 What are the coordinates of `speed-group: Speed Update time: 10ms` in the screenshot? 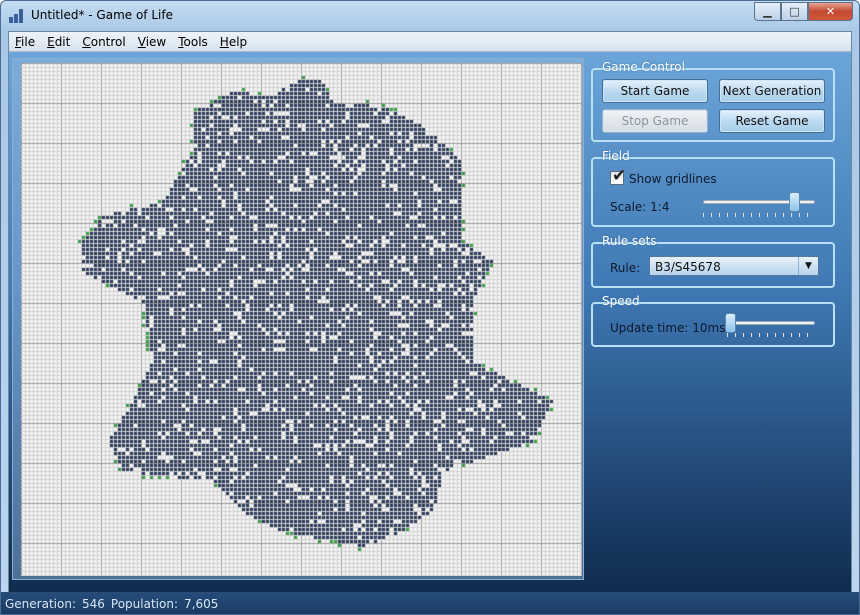 It's located at (713, 320).